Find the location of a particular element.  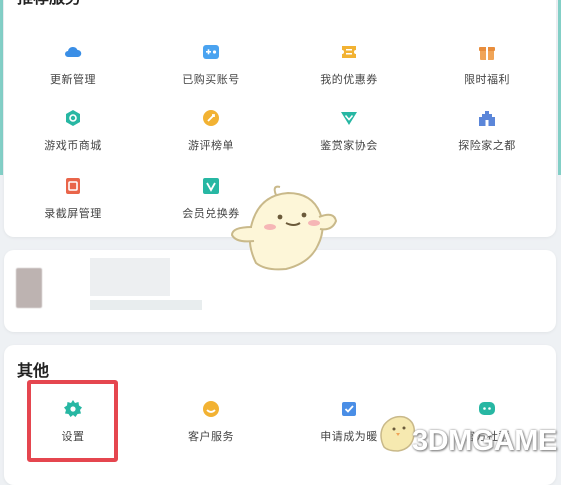

grid-item-label: 限时福利 is located at coordinates (487, 80).